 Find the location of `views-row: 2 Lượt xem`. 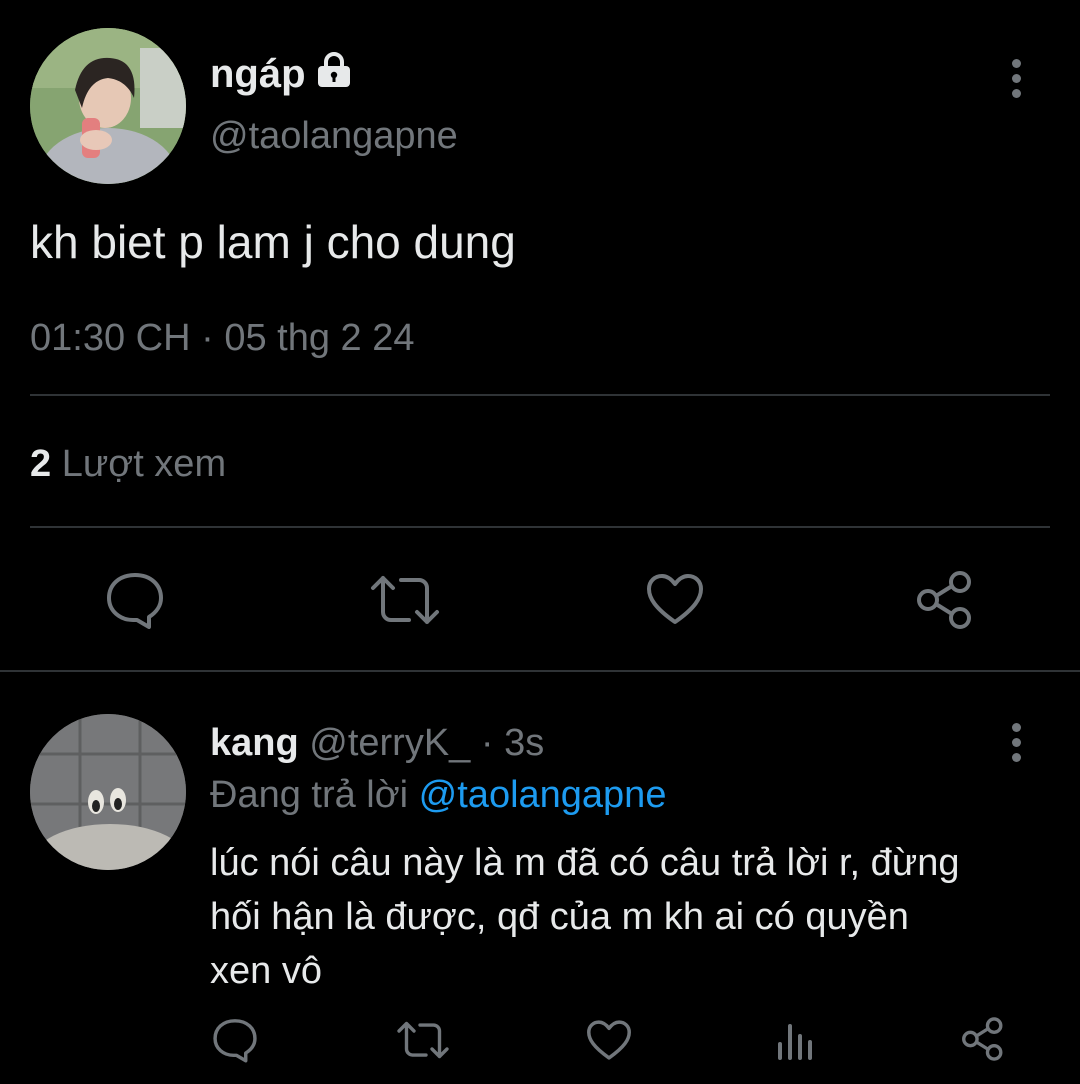

views-row: 2 Lượt xem is located at coordinates (128, 464).